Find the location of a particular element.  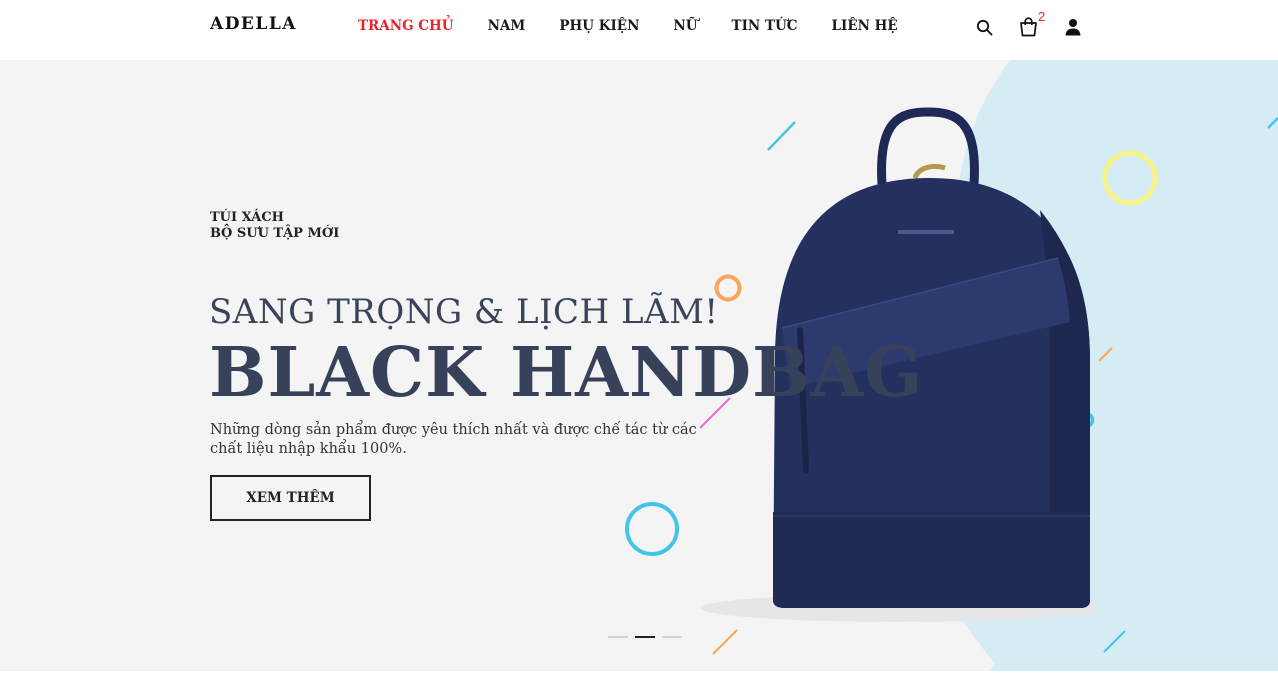

view-more-button: XEM THÊM is located at coordinates (290, 498).